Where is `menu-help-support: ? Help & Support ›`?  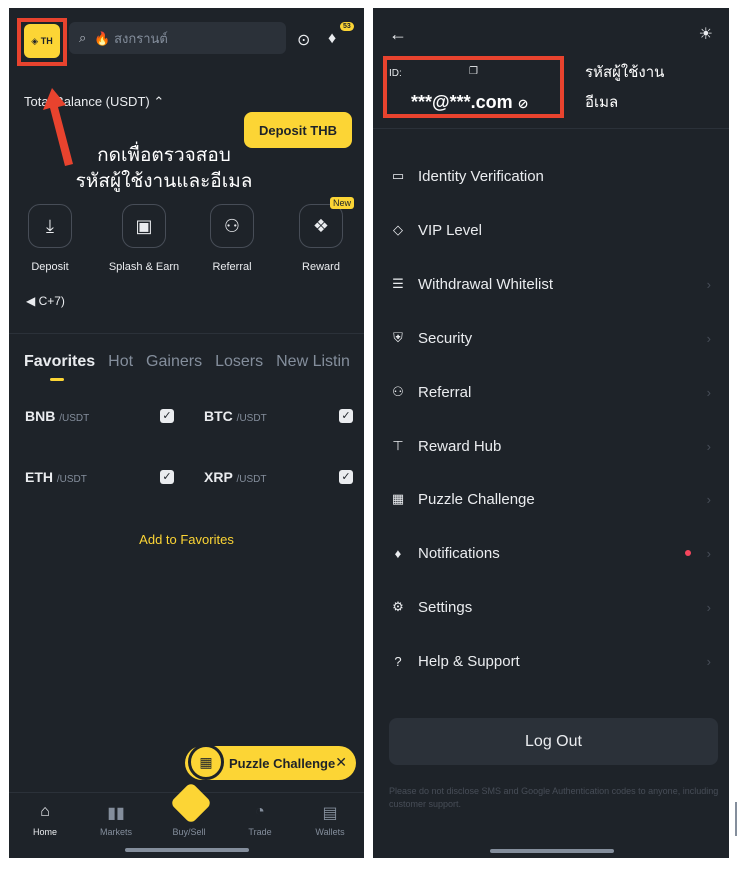
menu-help-support: ? Help & Support › is located at coordinates (551, 661).